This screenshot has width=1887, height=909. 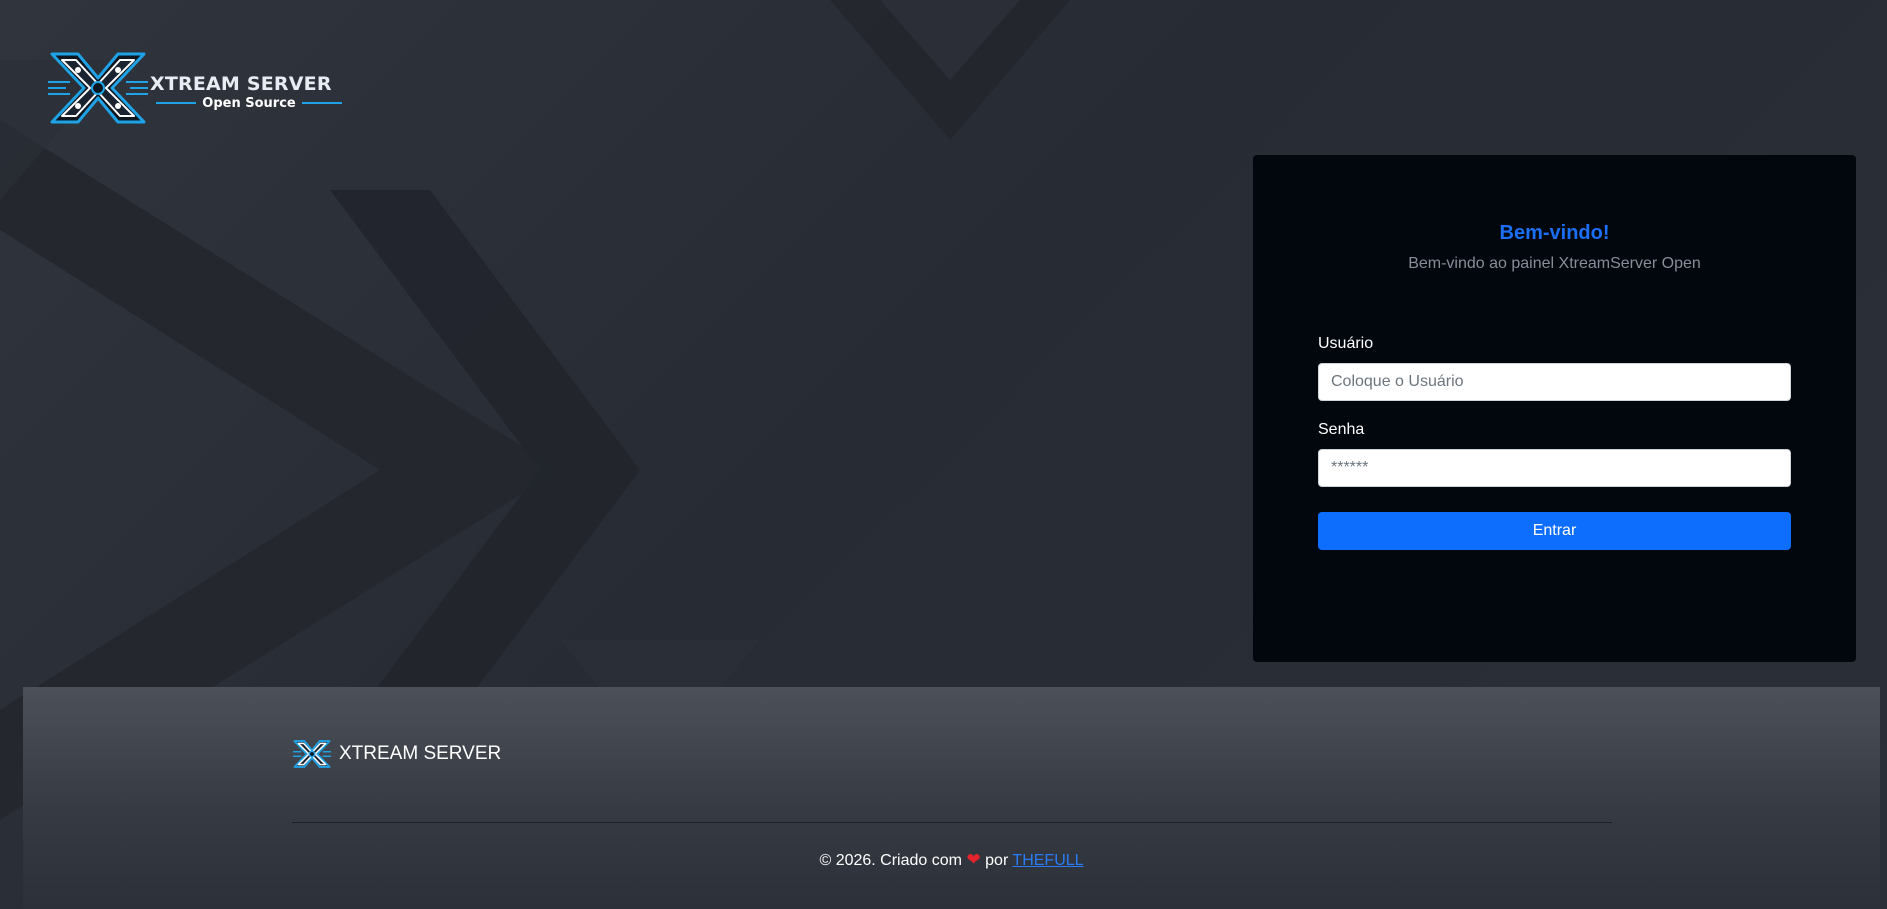 I want to click on username-label: Usuário, so click(x=1346, y=343).